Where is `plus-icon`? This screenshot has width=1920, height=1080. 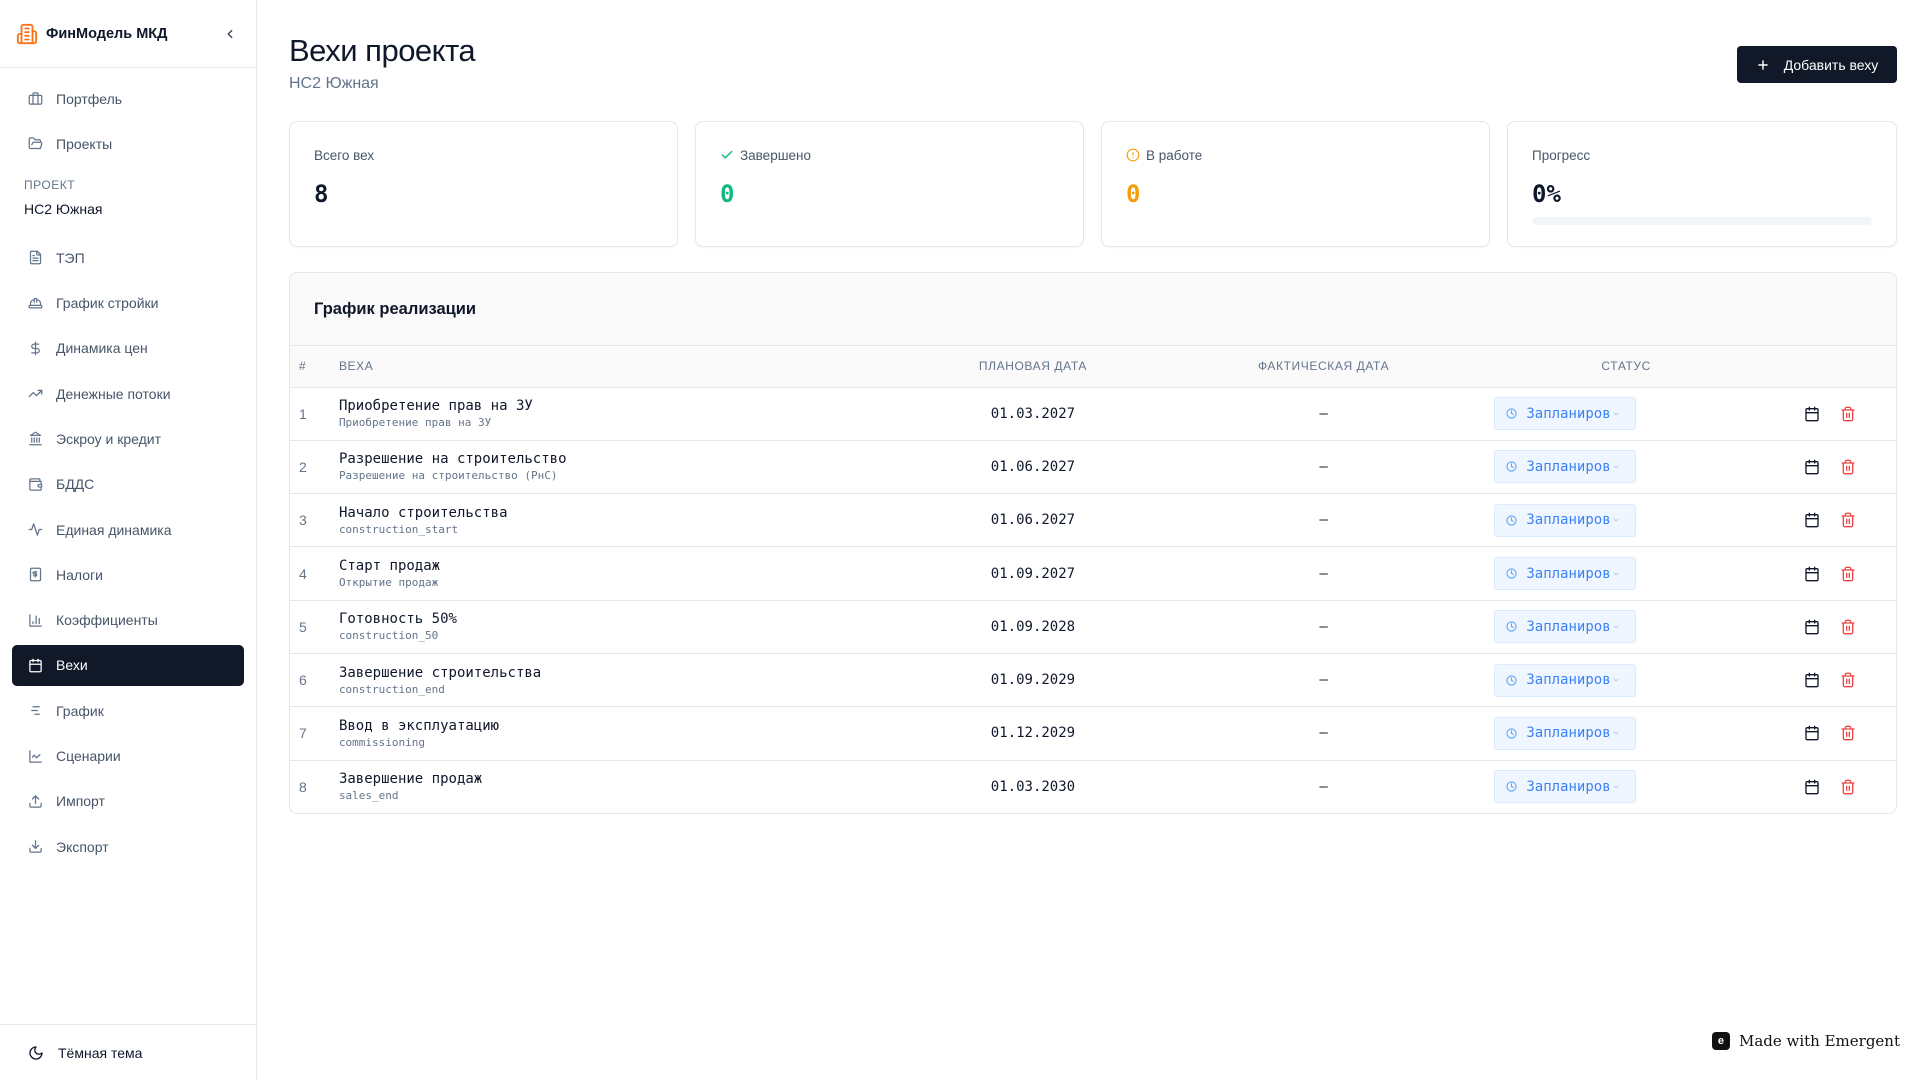
plus-icon is located at coordinates (1763, 65).